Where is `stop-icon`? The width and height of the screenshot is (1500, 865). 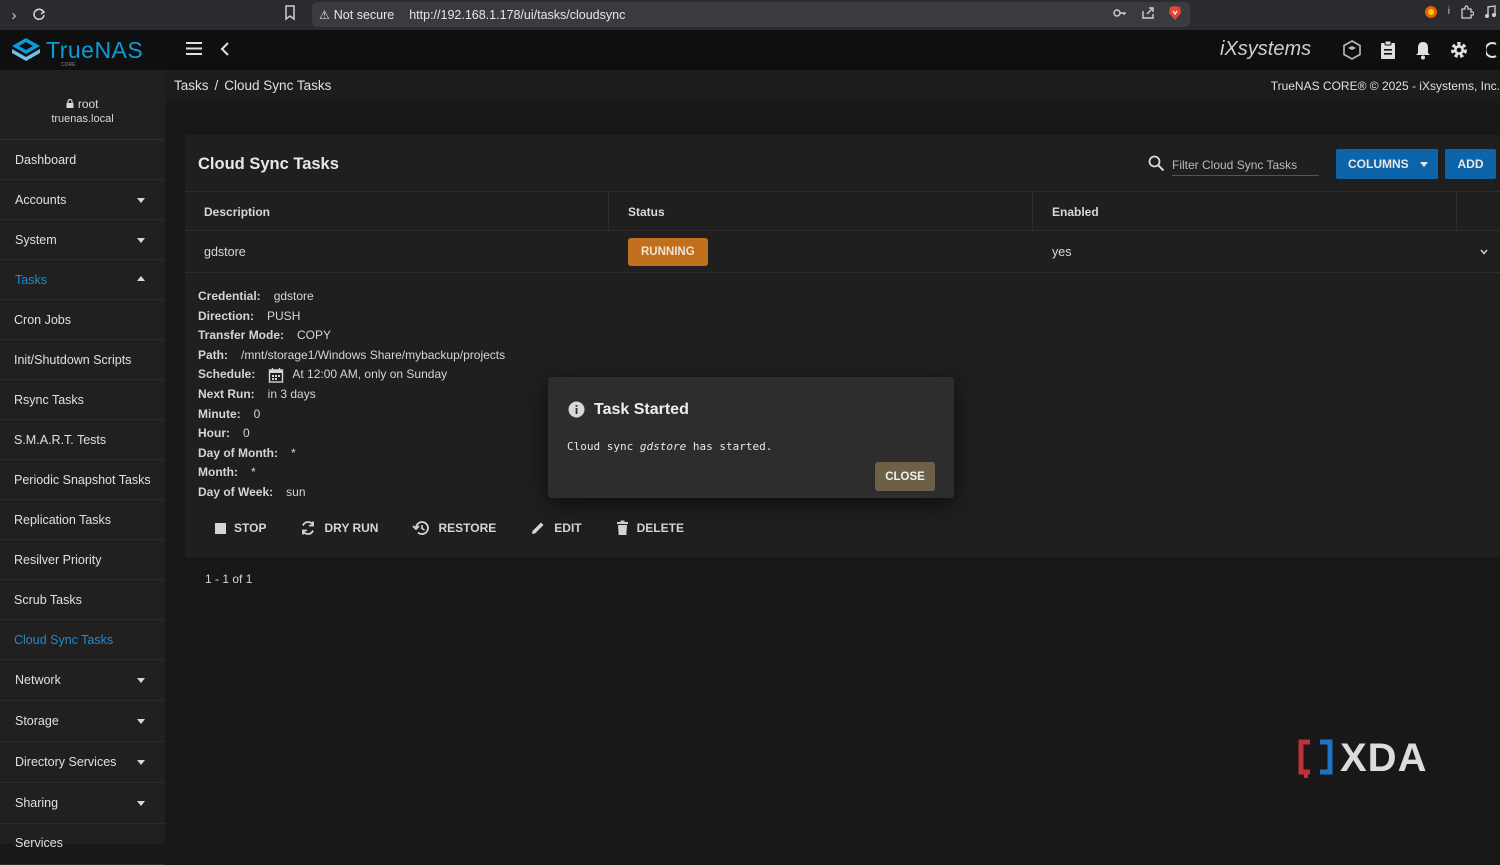 stop-icon is located at coordinates (220, 528).